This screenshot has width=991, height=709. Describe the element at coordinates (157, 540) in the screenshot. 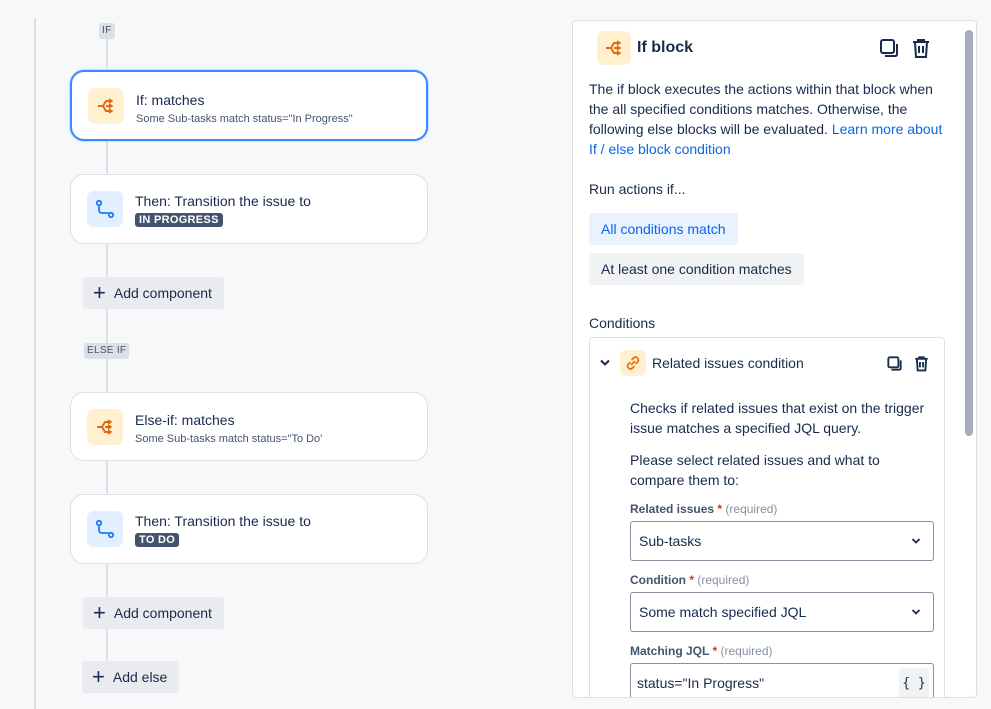

I see `status-lozenge: TO DO` at that location.